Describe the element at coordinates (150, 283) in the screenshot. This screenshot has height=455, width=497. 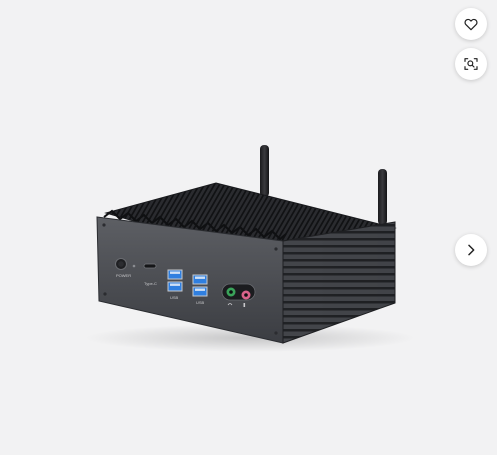
I see `typec-label: Type-C` at that location.